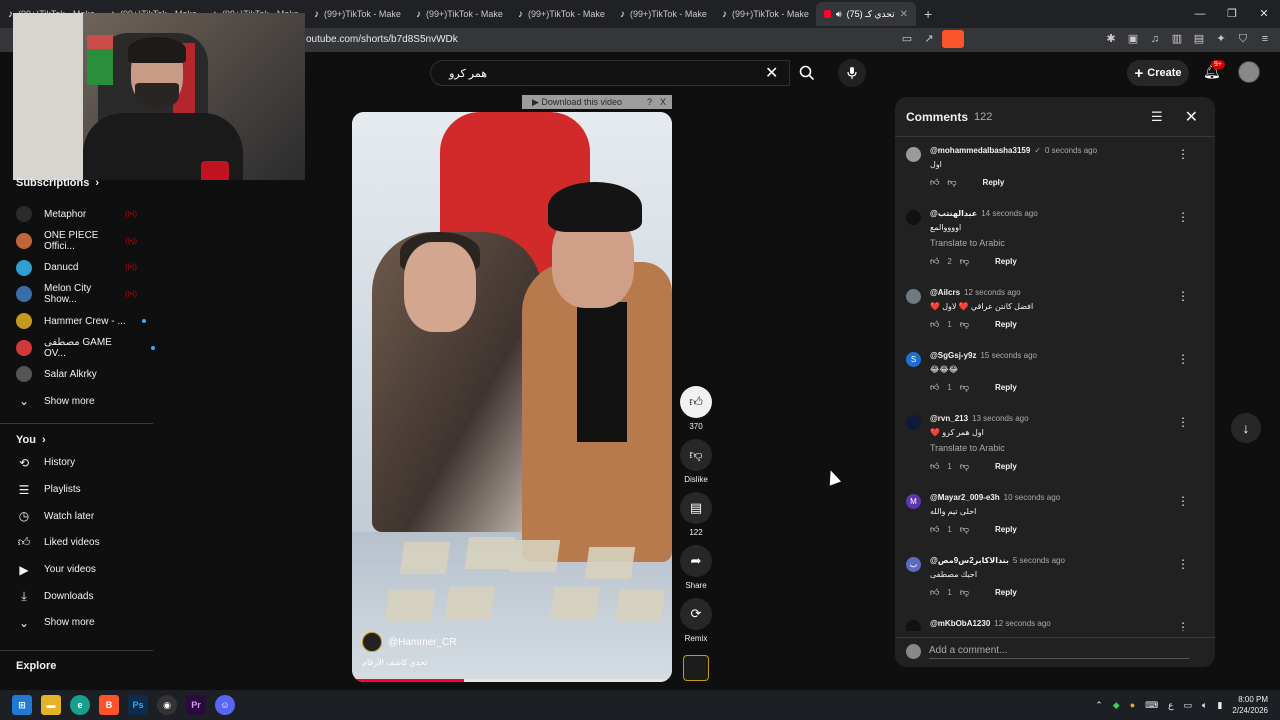  What do you see at coordinates (167, 705) in the screenshot?
I see `obs-icon: ◉` at bounding box center [167, 705].